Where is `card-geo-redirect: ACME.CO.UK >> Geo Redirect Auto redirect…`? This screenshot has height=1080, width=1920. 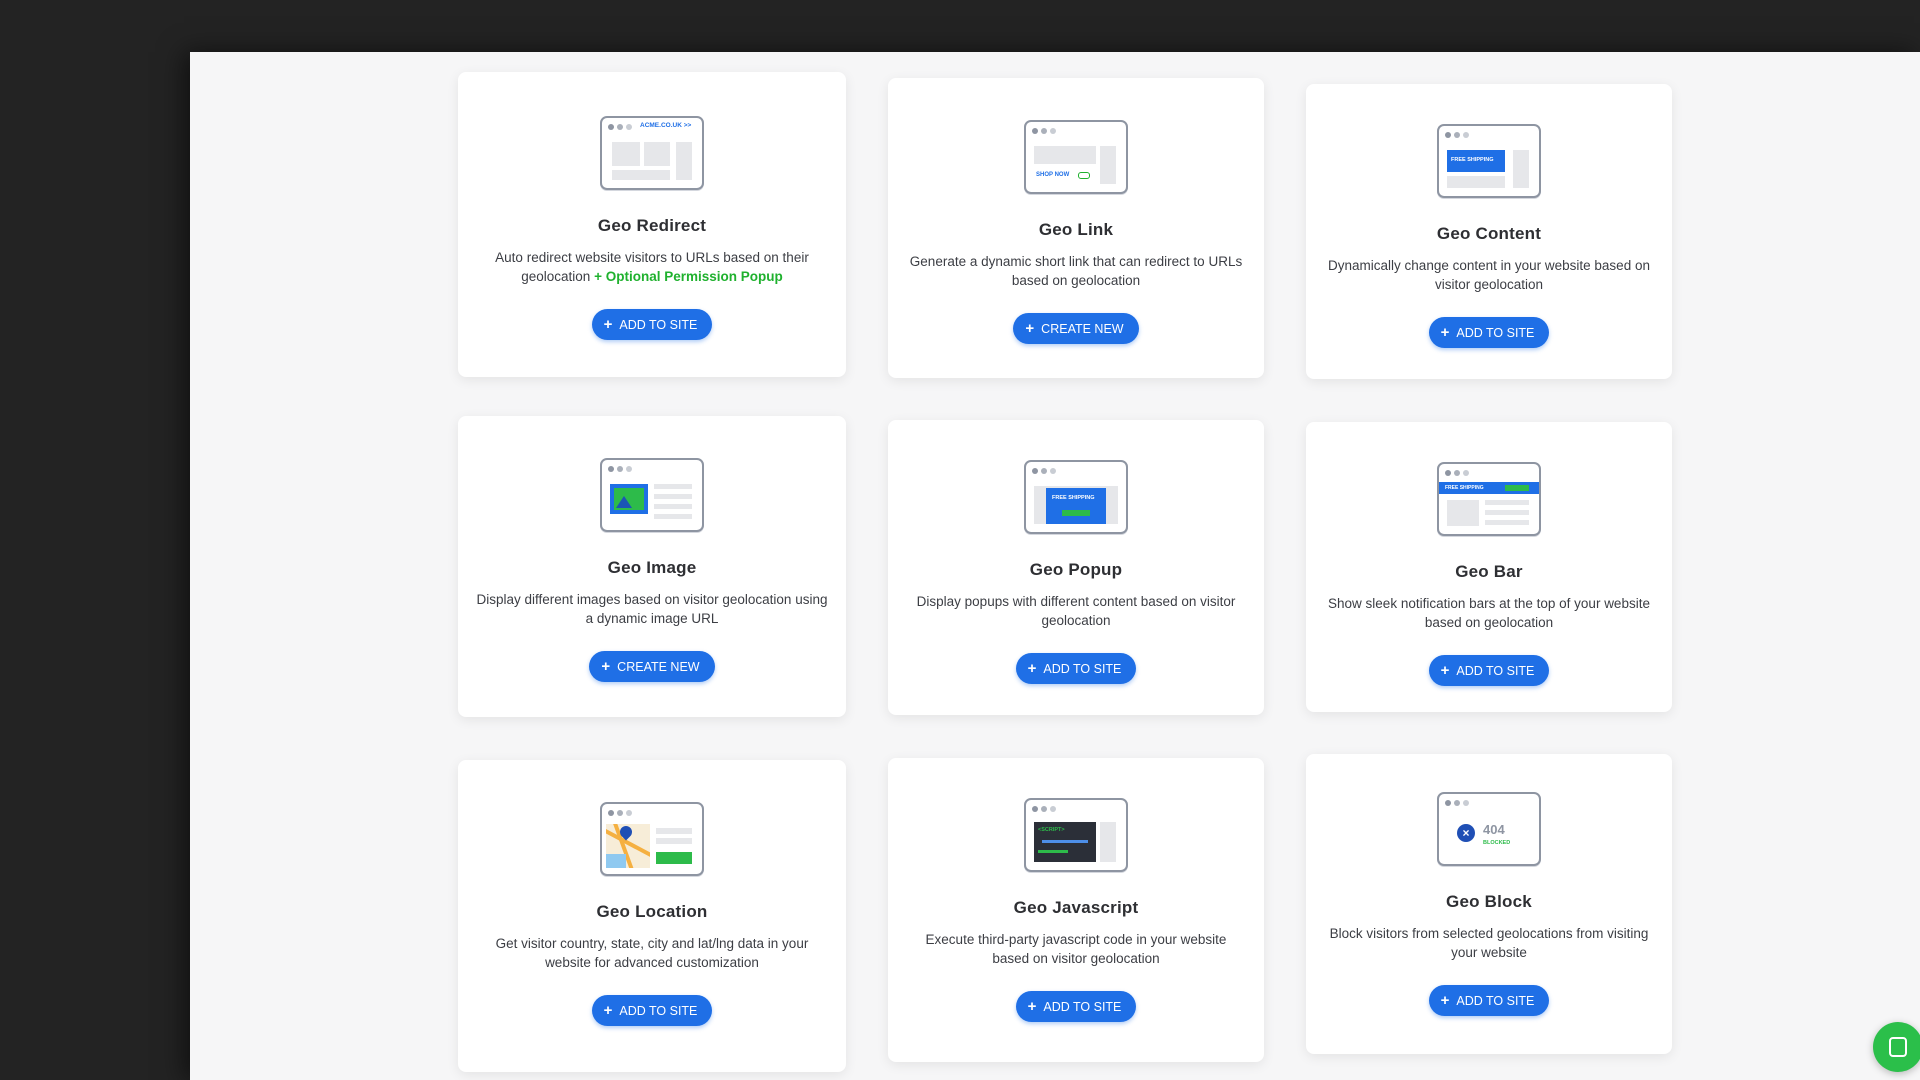 card-geo-redirect: ACME.CO.UK >> Geo Redirect Auto redirect… is located at coordinates (652, 224).